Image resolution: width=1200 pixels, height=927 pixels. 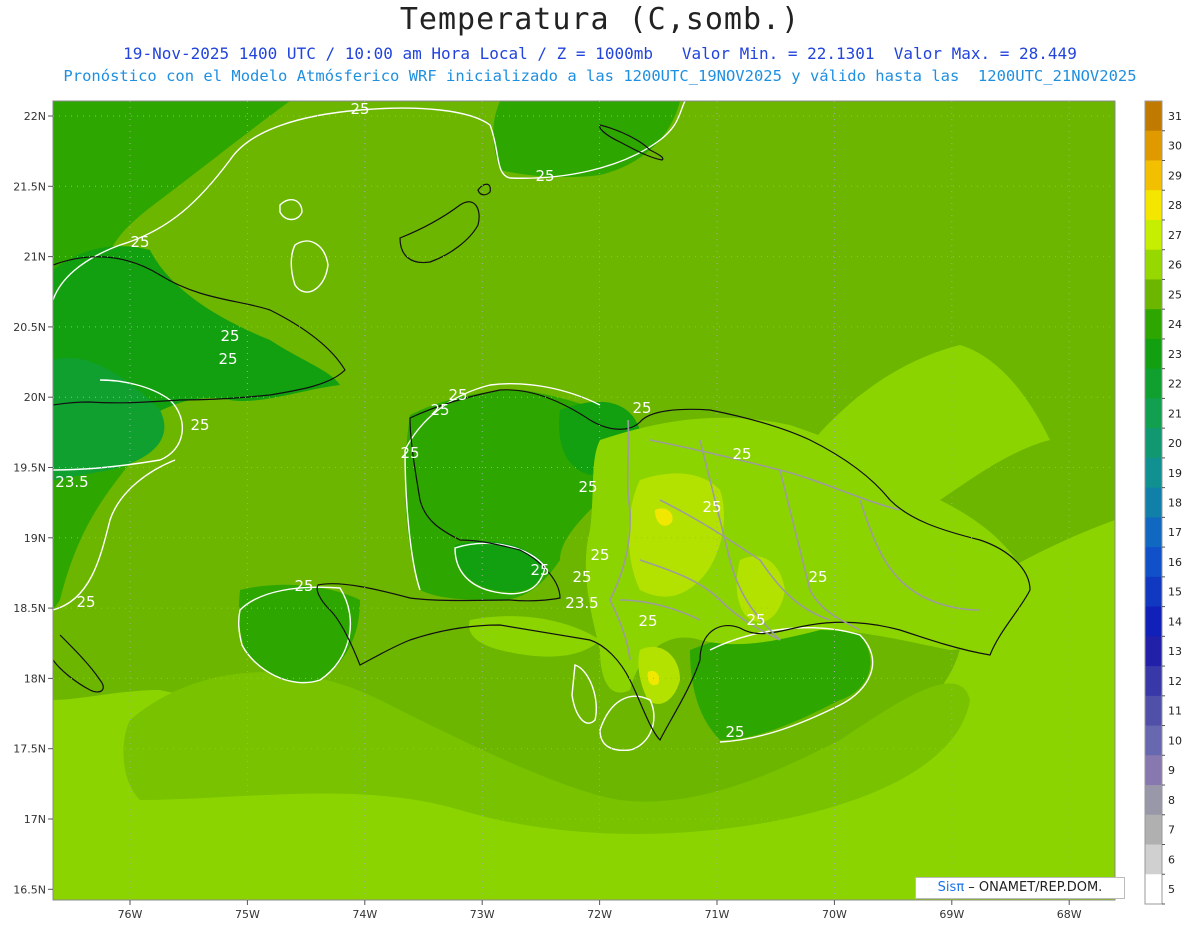 I want to click on colorbar-level-label: 25, so click(x=1175, y=294).